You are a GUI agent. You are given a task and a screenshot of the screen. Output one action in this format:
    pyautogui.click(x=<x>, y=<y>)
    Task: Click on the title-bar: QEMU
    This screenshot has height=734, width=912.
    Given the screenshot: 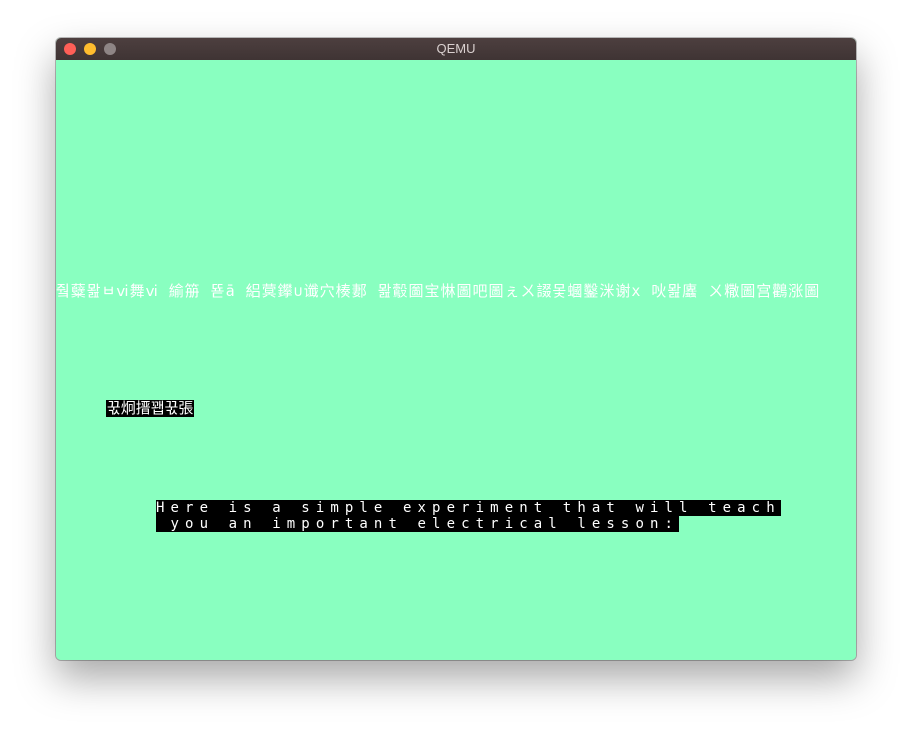 What is the action you would take?
    pyautogui.click(x=456, y=49)
    